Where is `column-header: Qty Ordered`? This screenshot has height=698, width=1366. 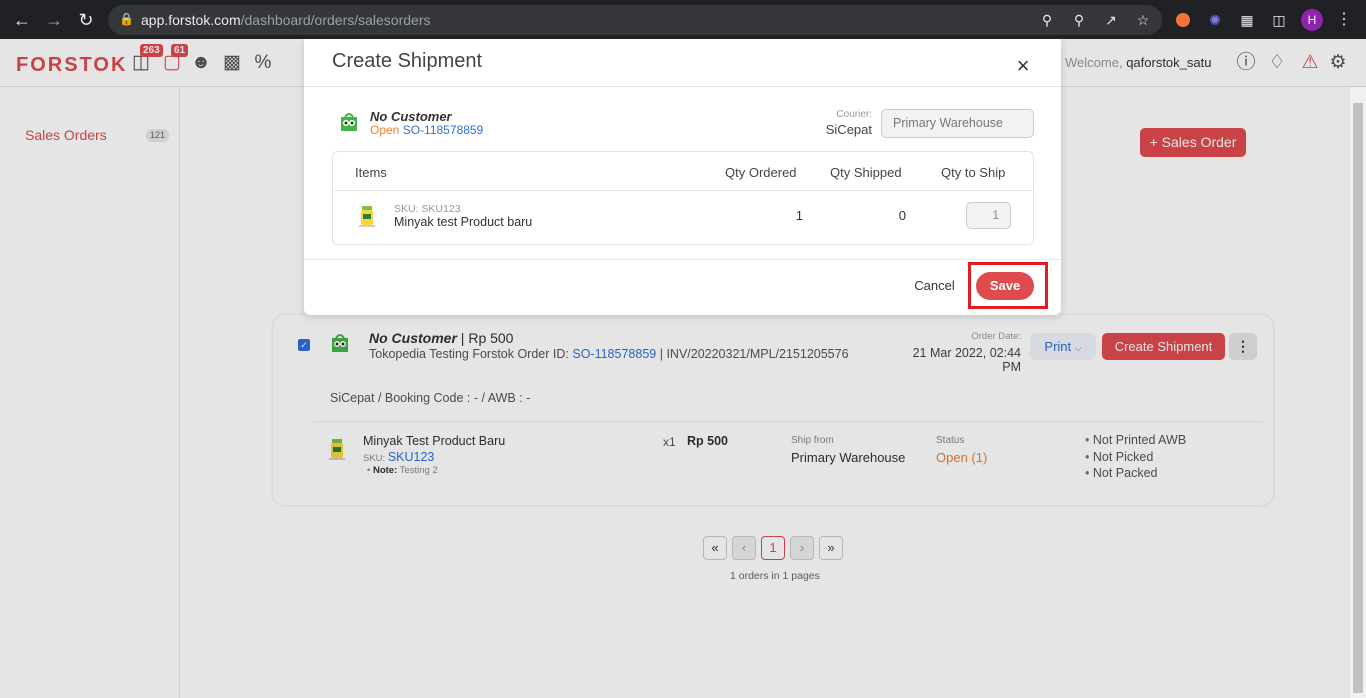 column-header: Qty Ordered is located at coordinates (761, 172).